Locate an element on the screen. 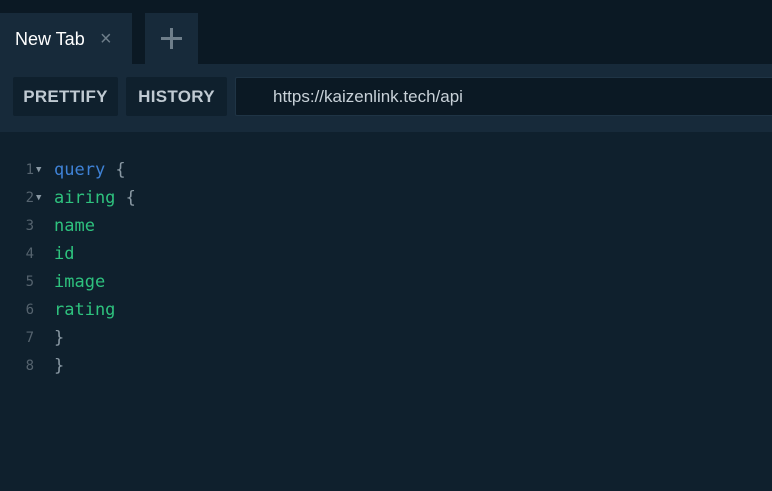  tab-label: New Tab is located at coordinates (50, 39).